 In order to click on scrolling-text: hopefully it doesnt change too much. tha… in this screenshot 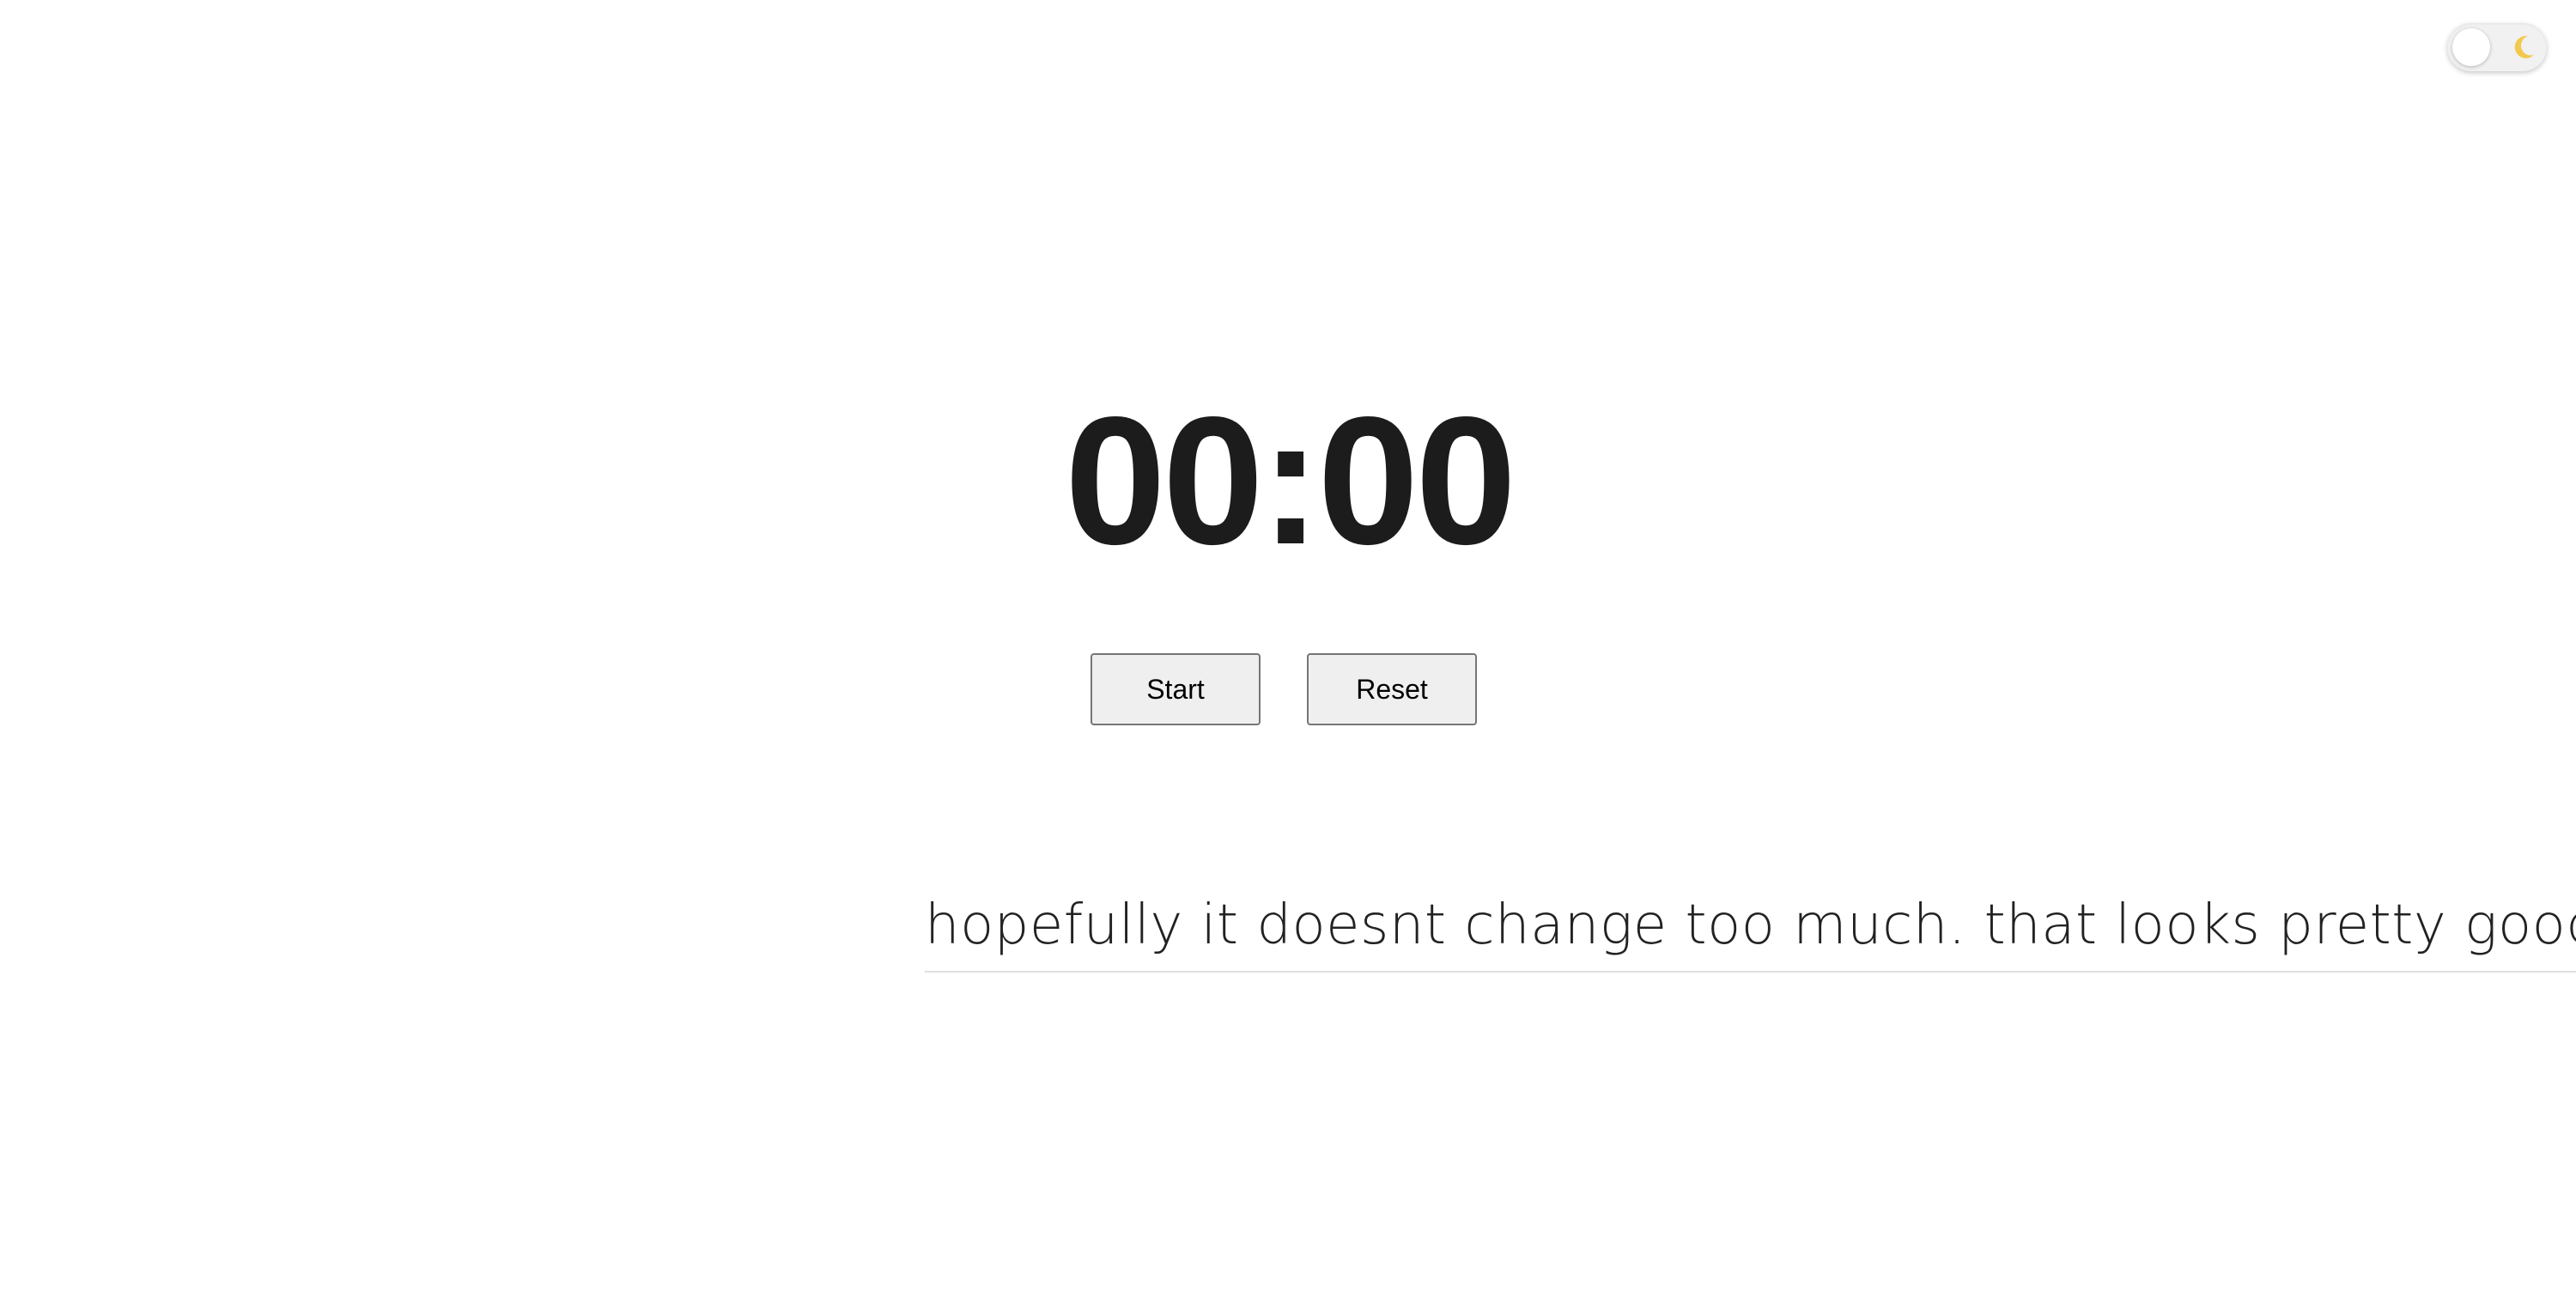, I will do `click(1751, 926)`.